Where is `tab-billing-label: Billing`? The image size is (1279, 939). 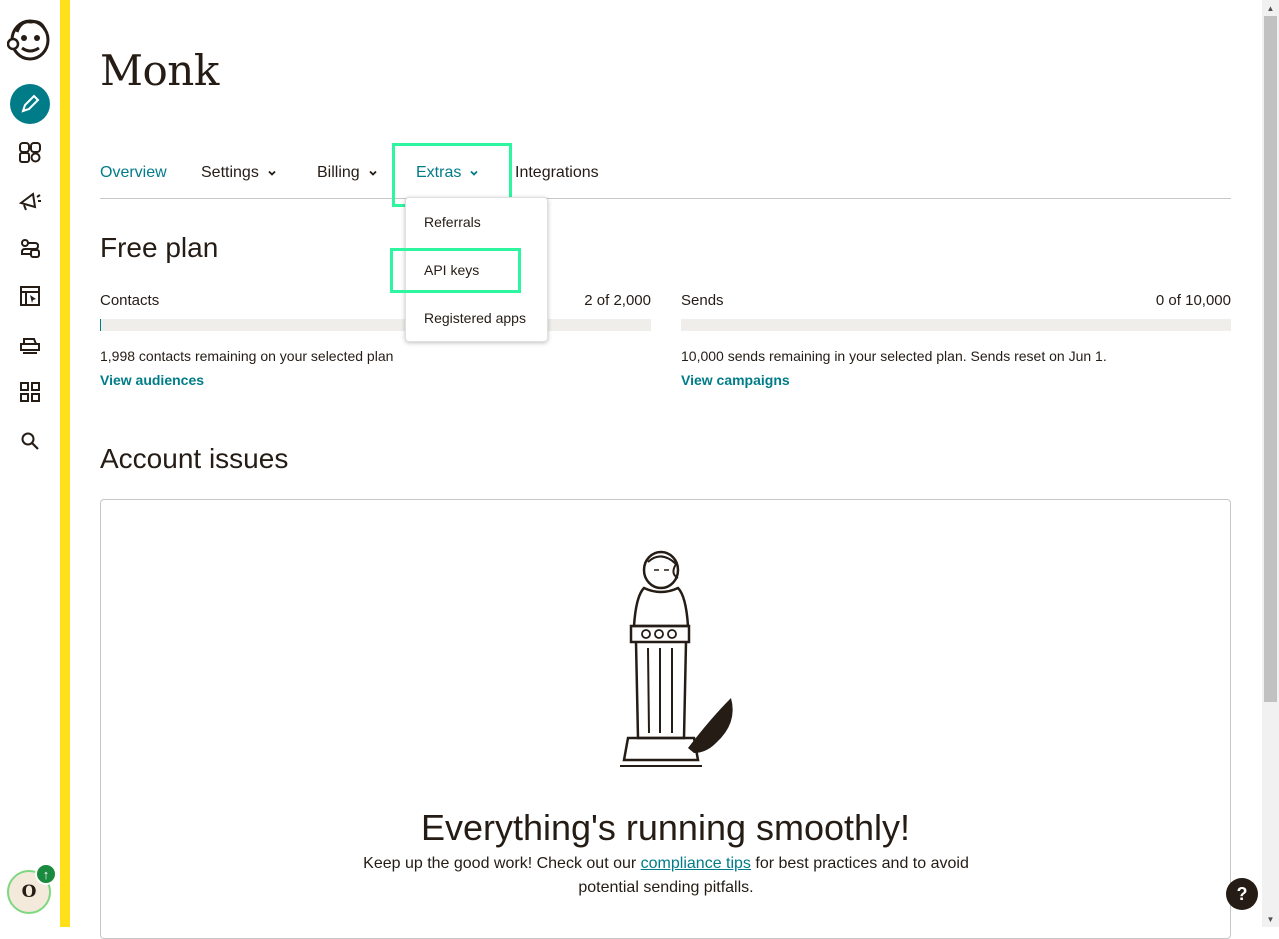
tab-billing-label: Billing is located at coordinates (338, 172).